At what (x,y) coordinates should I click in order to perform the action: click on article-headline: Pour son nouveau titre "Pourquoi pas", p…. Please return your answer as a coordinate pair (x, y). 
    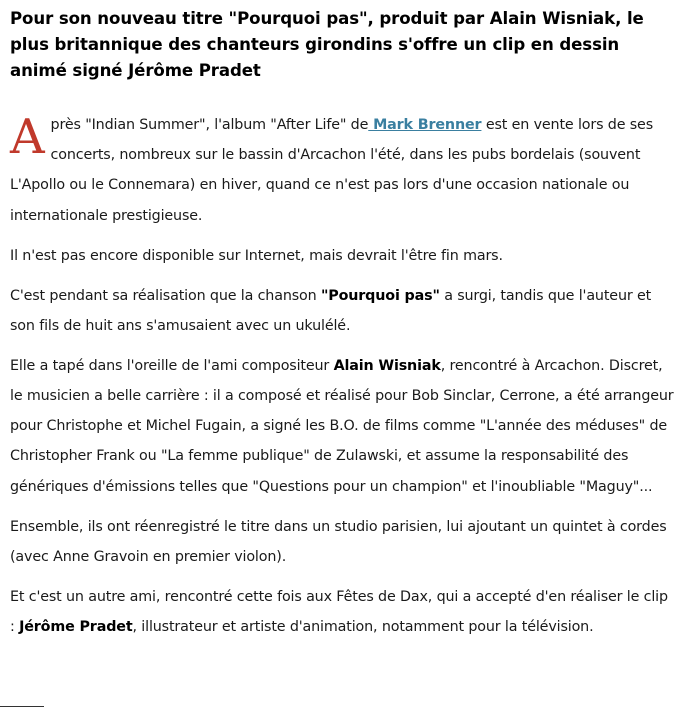
    Looking at the image, I should click on (327, 44).